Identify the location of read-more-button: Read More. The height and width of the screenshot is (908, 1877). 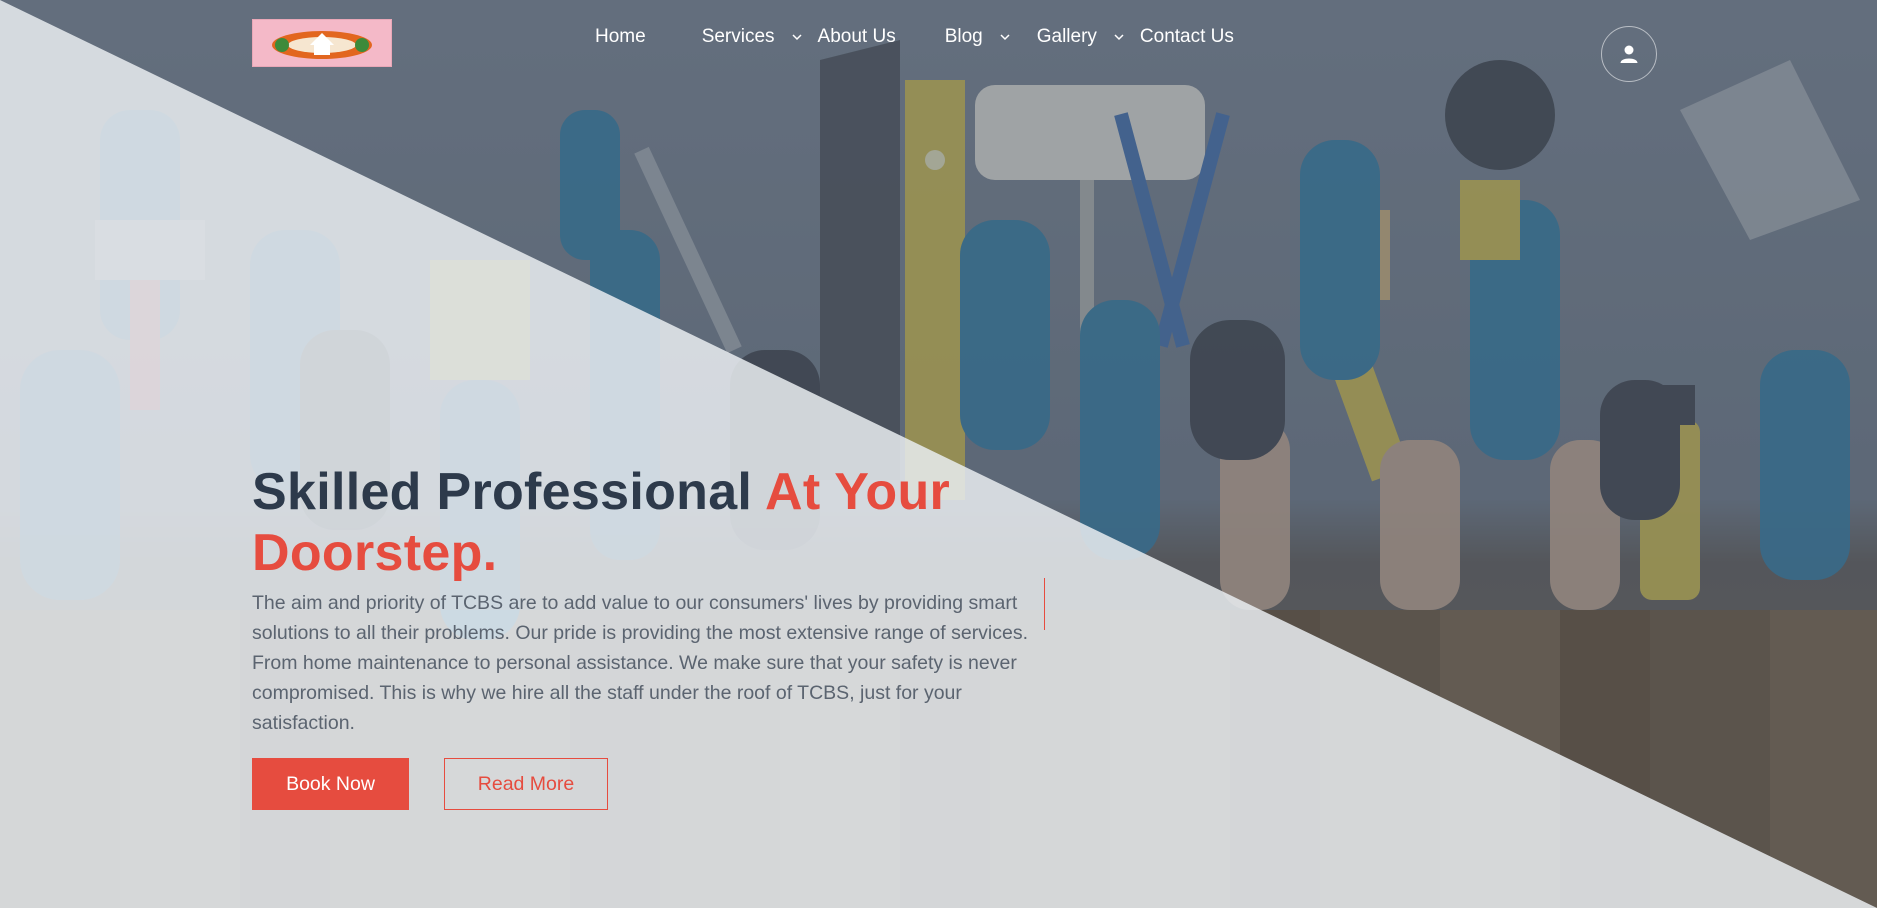
(526, 784).